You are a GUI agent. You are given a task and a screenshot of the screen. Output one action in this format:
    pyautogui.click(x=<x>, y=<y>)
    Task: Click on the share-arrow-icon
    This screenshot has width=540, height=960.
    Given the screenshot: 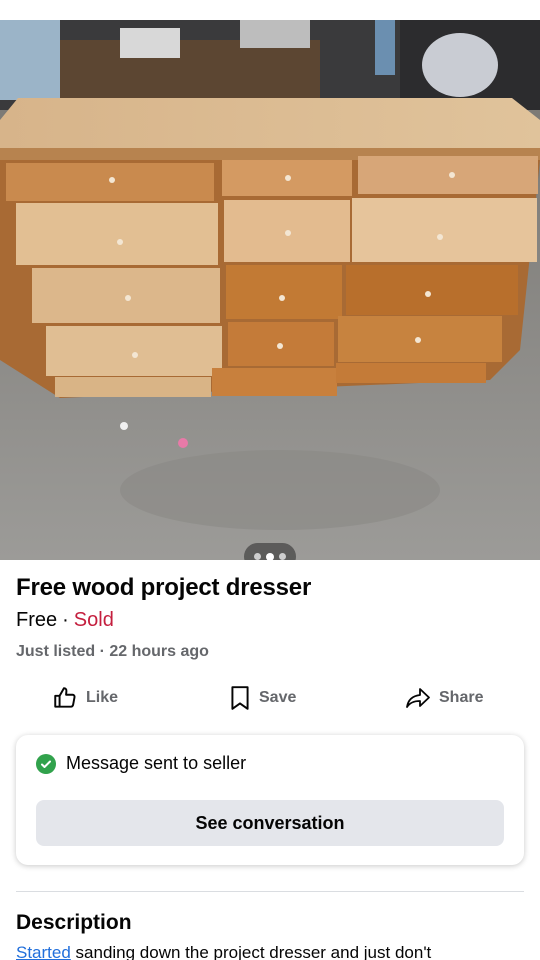 What is the action you would take?
    pyautogui.click(x=418, y=698)
    